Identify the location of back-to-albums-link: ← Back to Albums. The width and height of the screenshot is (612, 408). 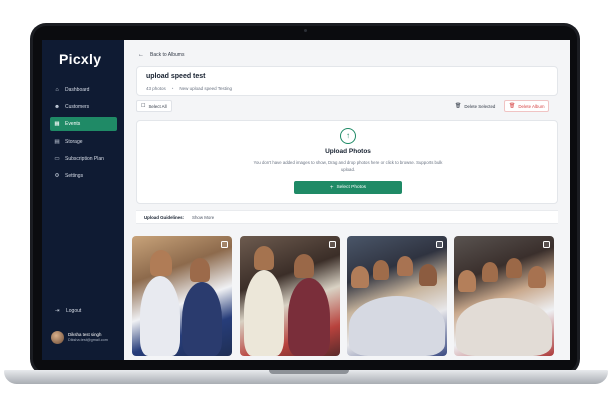
(161, 55).